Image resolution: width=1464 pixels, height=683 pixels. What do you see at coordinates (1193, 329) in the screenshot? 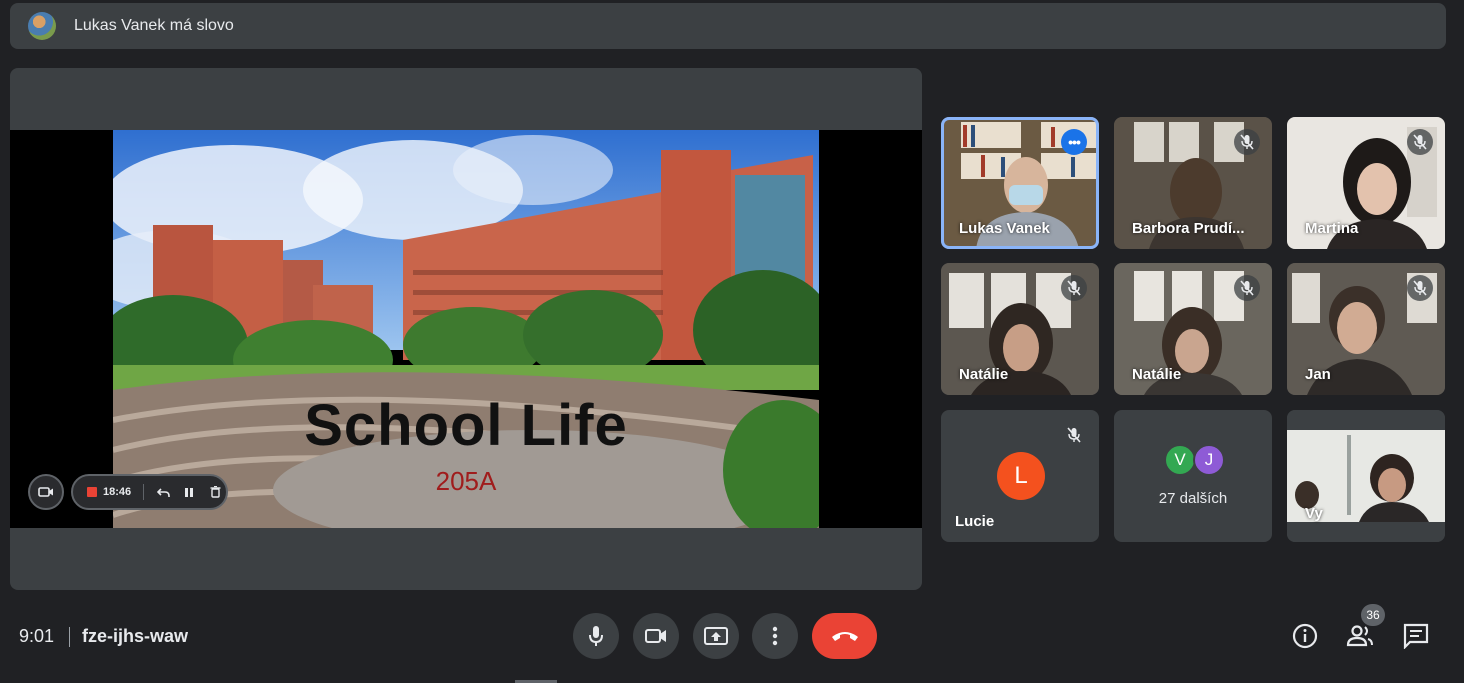
I see `participant-tile-natalie-2: Natálie` at bounding box center [1193, 329].